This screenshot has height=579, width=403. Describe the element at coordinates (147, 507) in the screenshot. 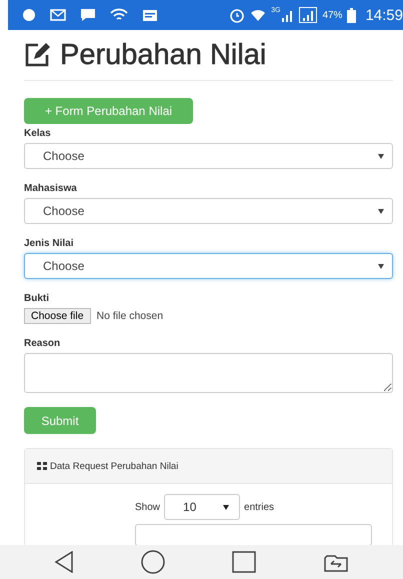

I see `show-label: Show` at that location.